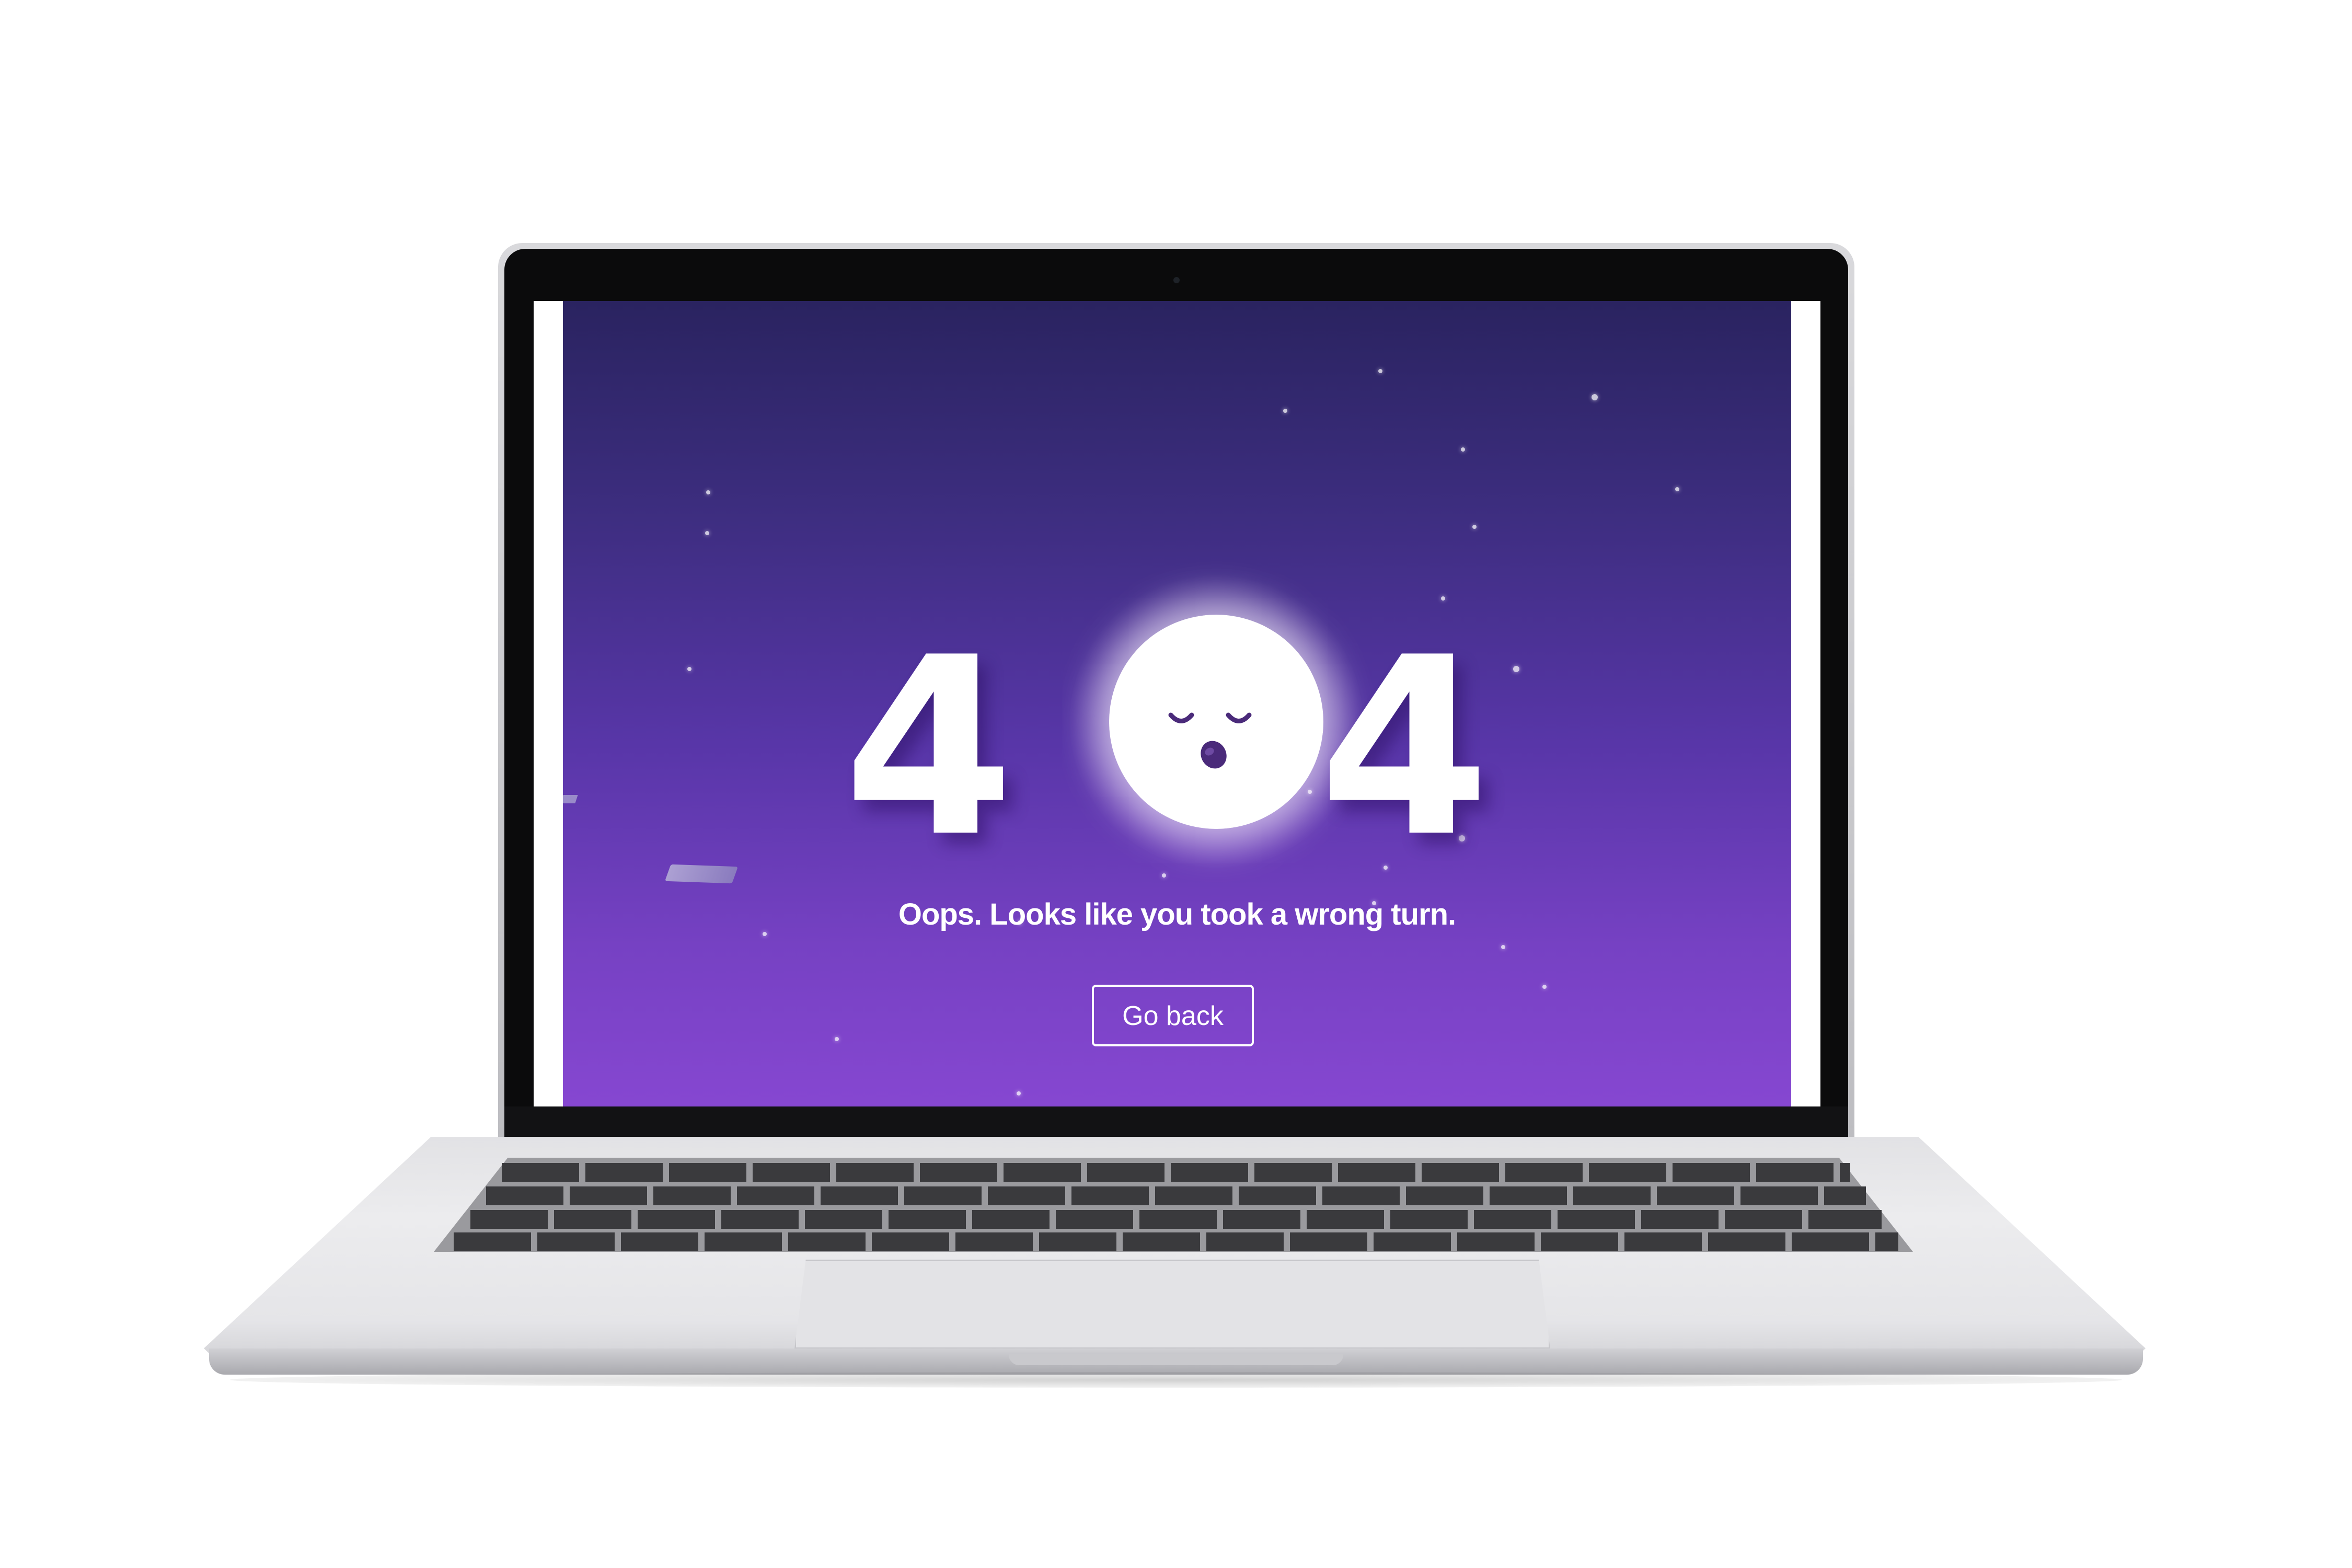  Describe the element at coordinates (1176, 1122) in the screenshot. I see `screen-bottom-bezel` at that location.